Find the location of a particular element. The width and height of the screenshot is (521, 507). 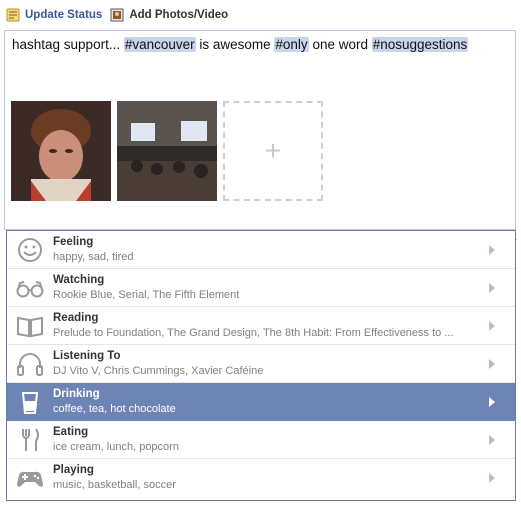

composer-tabs: Update Status Add Photos/Video is located at coordinates (117, 15).